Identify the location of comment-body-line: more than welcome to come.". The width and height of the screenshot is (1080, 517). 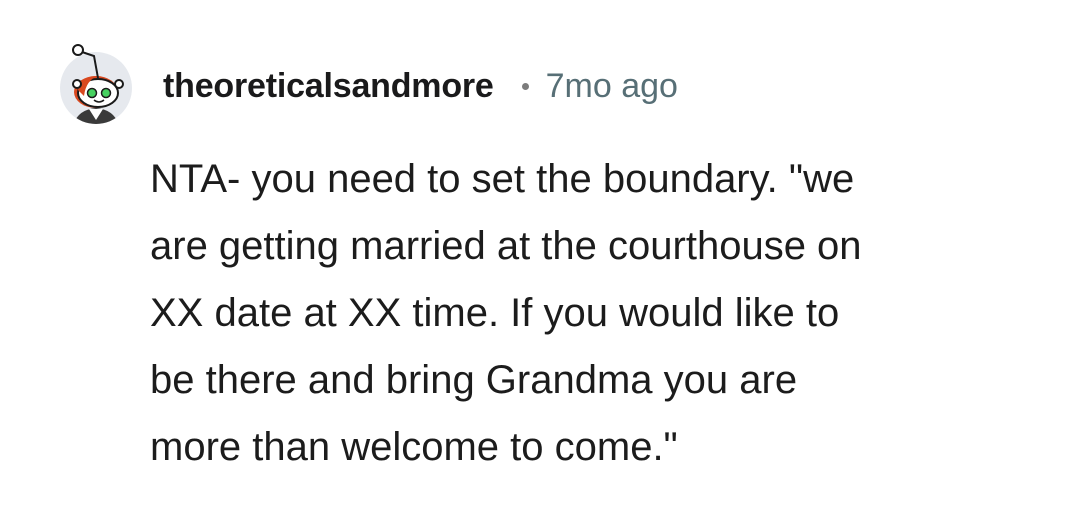
(414, 447).